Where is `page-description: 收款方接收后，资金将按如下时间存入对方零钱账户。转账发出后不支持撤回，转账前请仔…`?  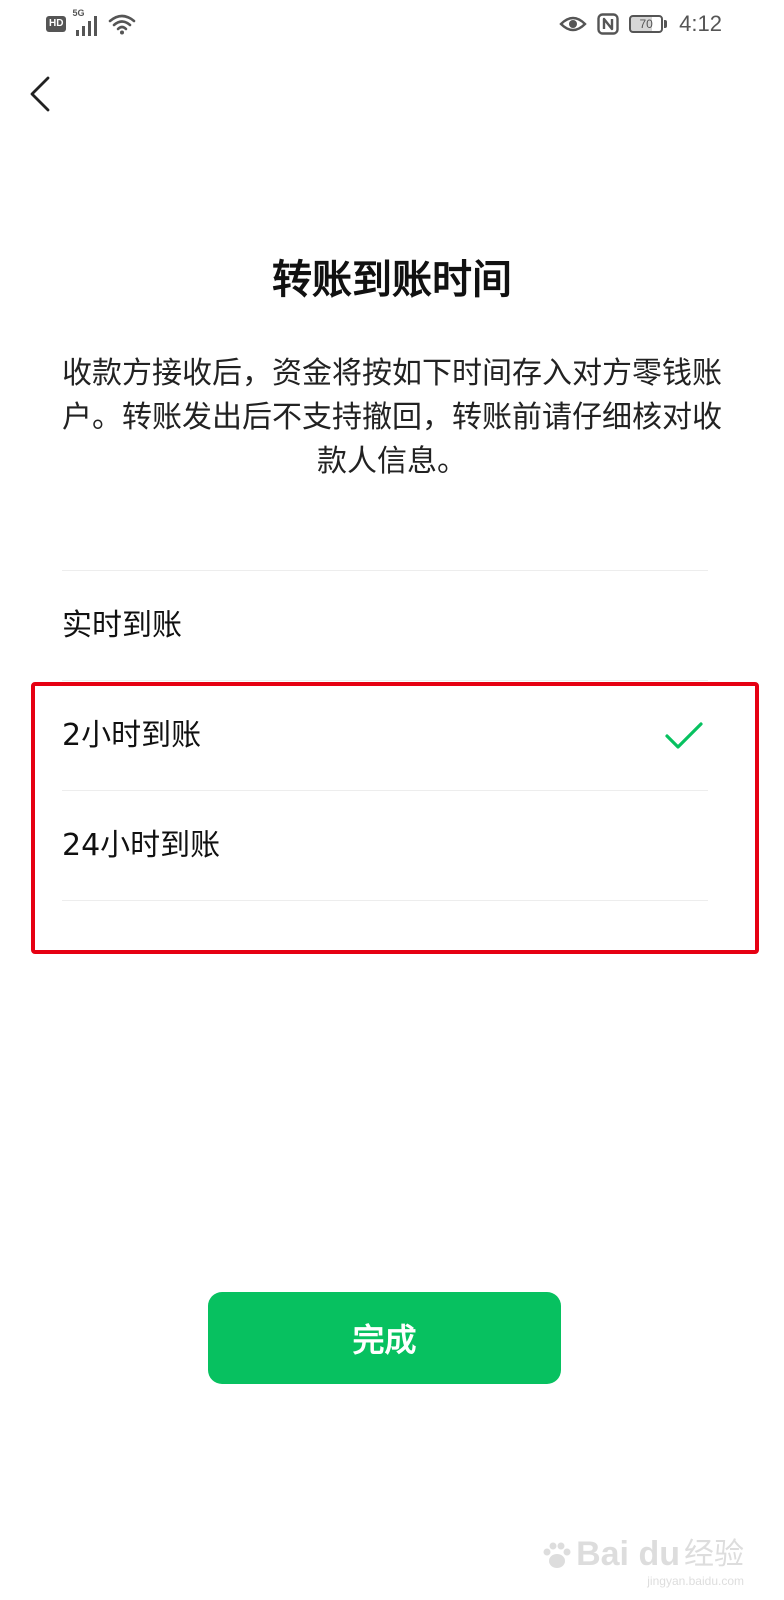
page-description: 收款方接收后，资金将按如下时间存入对方零钱账户。转账发出后不支持撤回，转账前请仔… is located at coordinates (392, 417).